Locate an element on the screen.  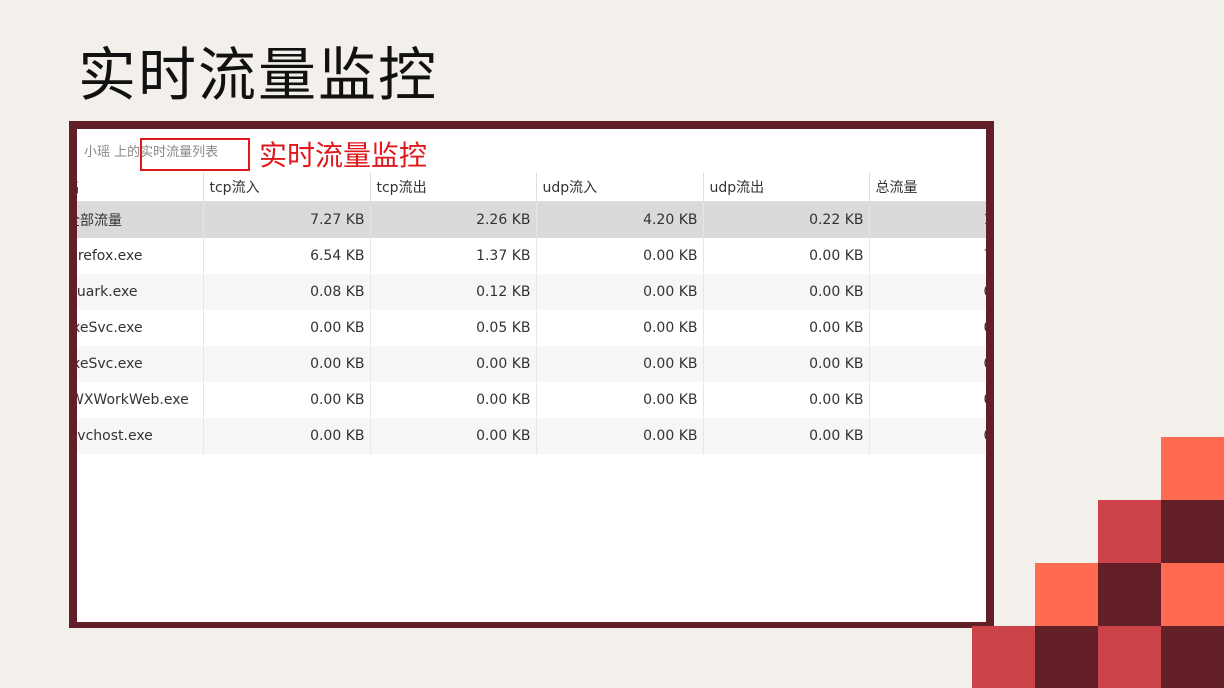
slide-title: 实时流量监控 is located at coordinates (258, 75).